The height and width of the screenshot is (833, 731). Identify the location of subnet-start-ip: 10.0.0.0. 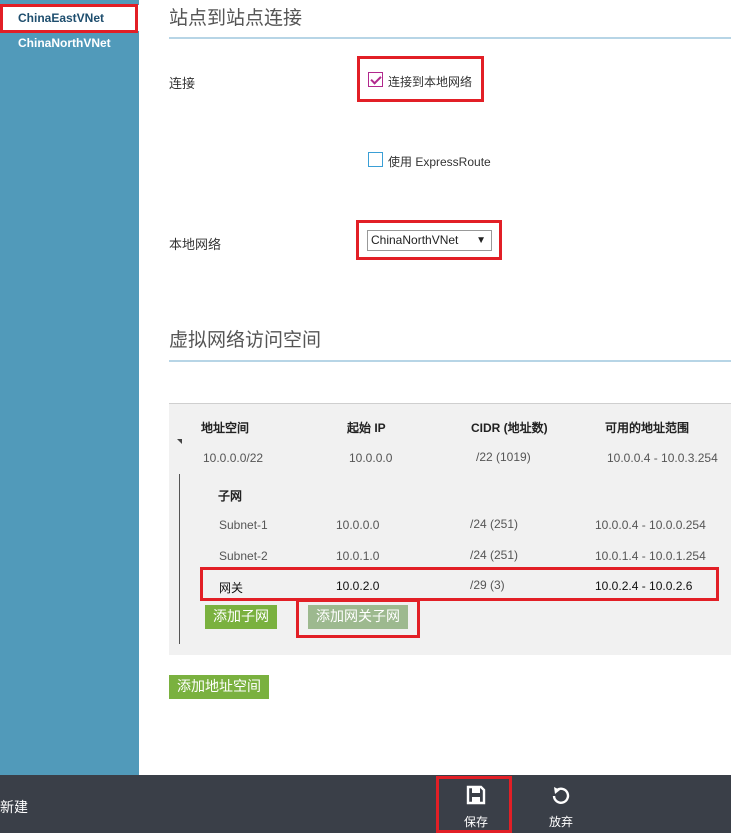
(357, 525).